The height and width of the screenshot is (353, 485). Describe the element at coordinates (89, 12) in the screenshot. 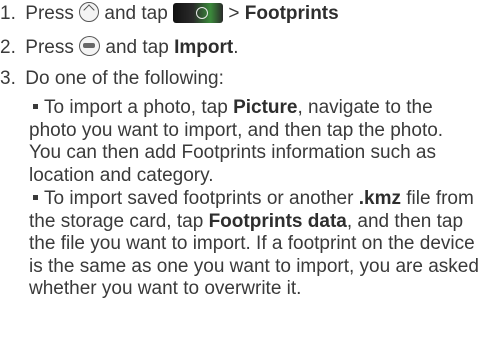

I see `home-icon` at that location.